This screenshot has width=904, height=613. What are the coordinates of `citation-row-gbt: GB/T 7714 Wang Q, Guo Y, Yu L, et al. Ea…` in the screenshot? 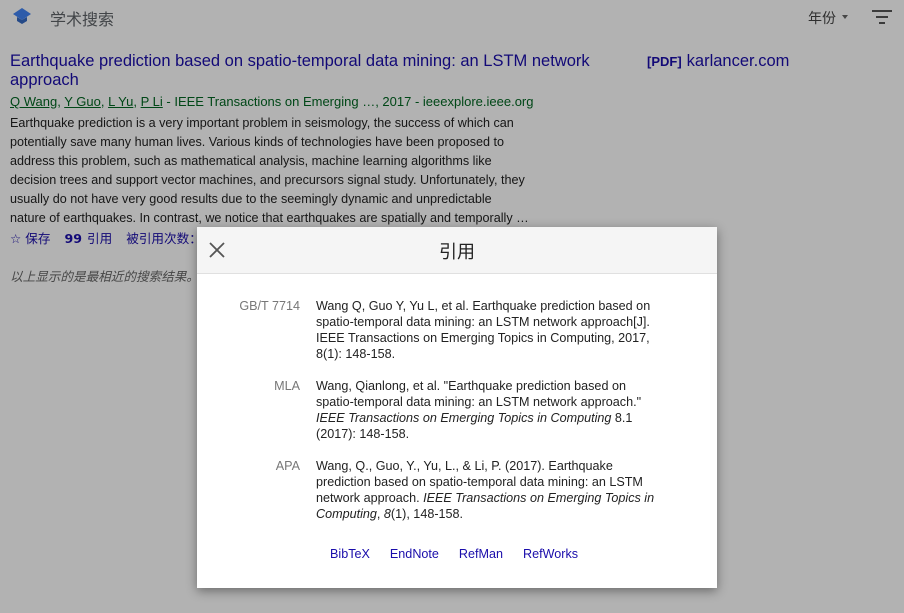 It's located at (457, 330).